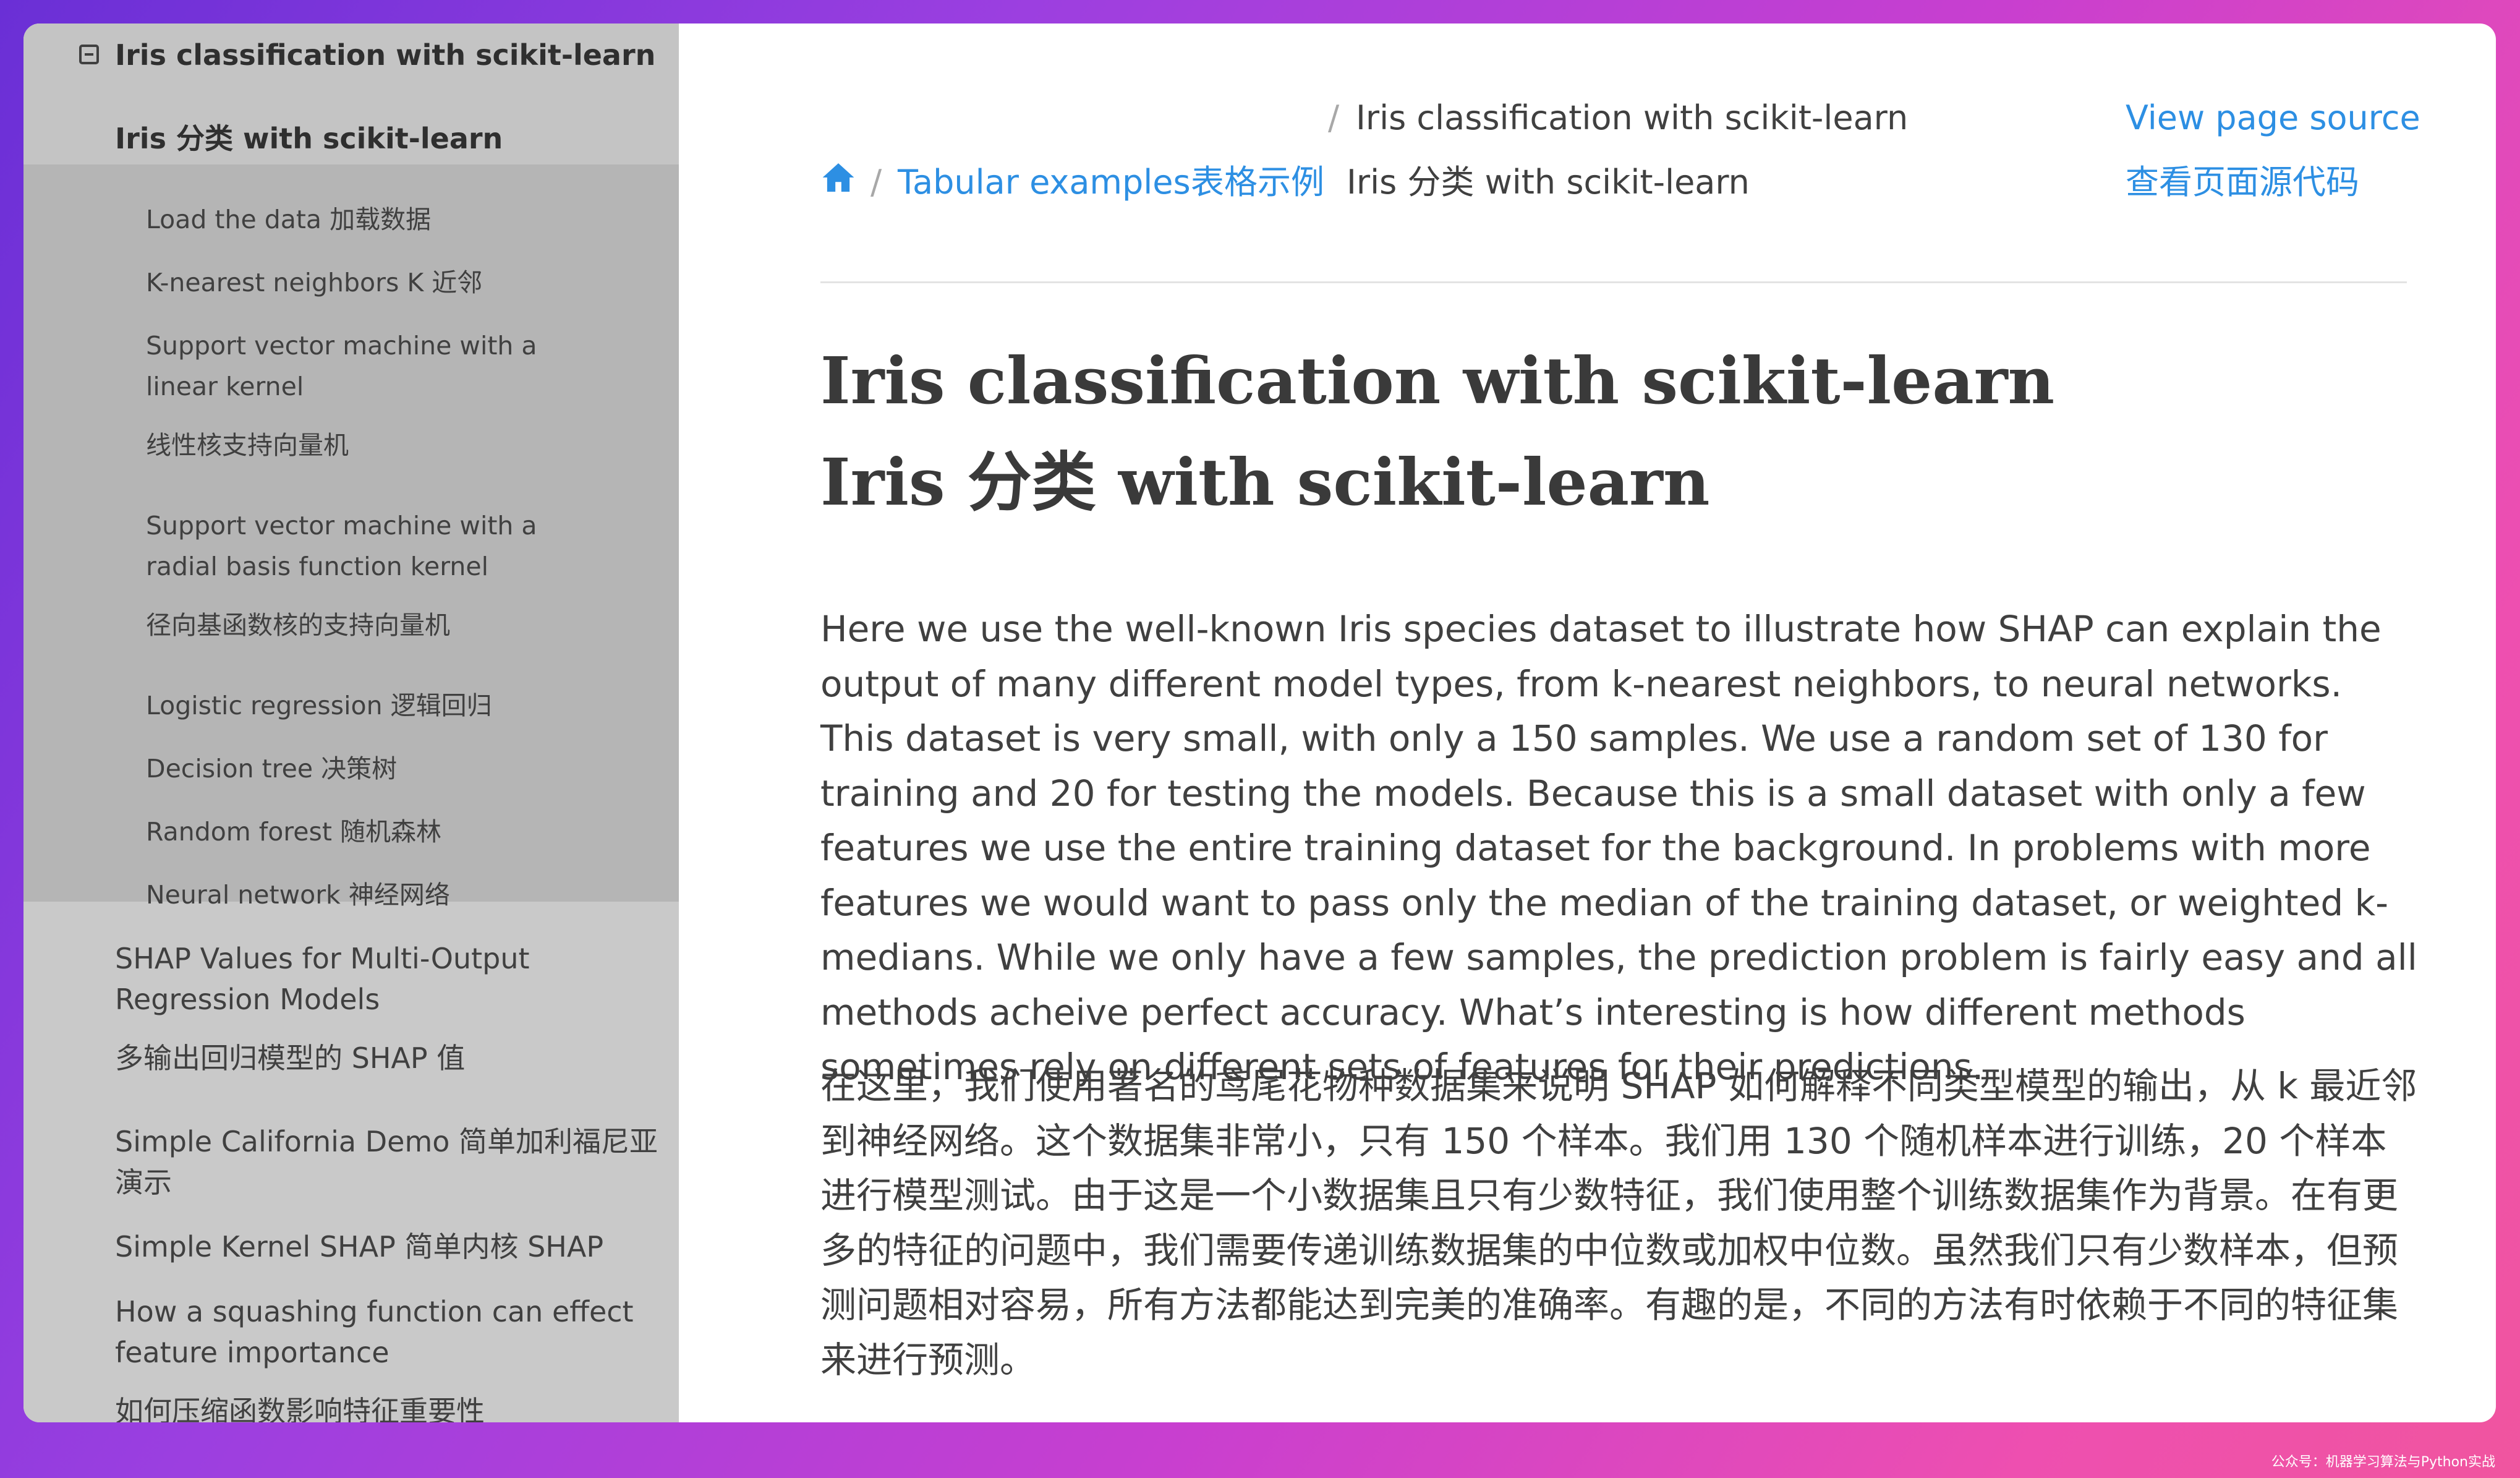 This screenshot has height=1478, width=2520. I want to click on sidebar-item-california-demo: Simple California Demo 简单加利福尼亚演示, so click(387, 1162).